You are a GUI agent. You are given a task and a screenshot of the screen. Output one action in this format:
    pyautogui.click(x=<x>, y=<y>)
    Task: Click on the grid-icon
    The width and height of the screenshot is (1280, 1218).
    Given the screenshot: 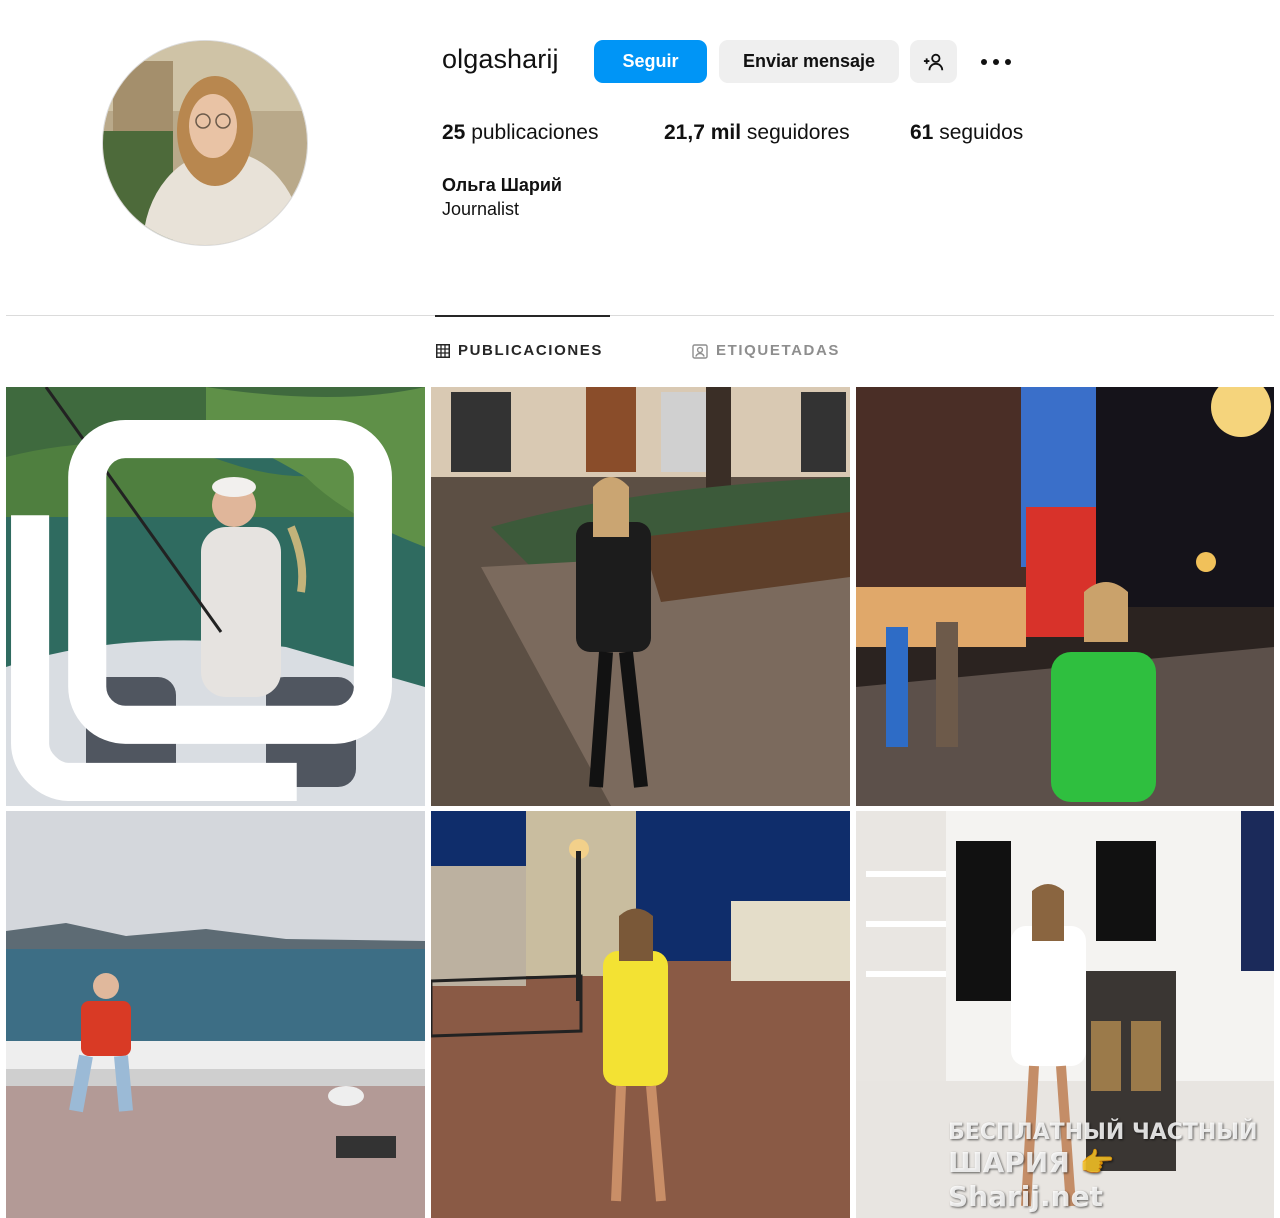 What is the action you would take?
    pyautogui.click(x=443, y=350)
    